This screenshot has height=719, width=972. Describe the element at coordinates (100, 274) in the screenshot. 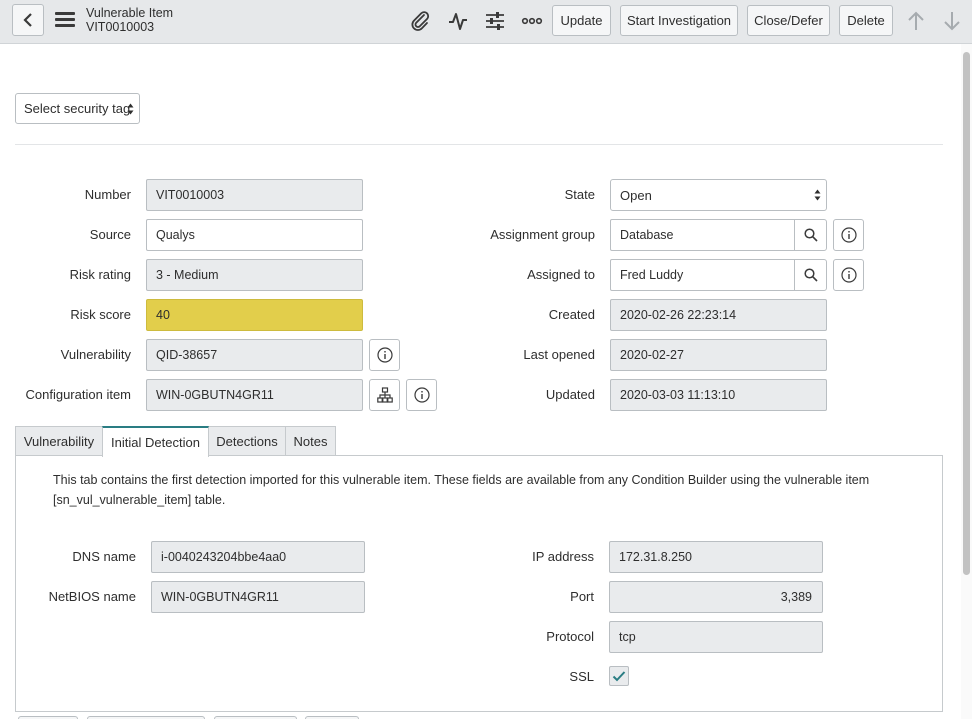

I see `risk-rating-label: Risk rating` at that location.